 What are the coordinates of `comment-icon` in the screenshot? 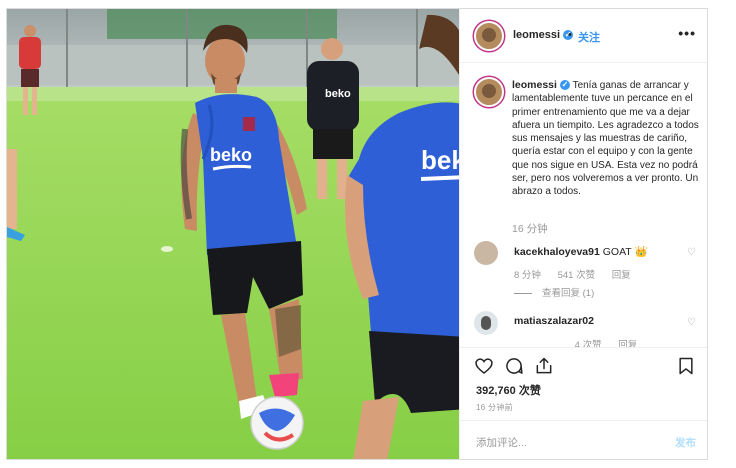 It's located at (514, 366).